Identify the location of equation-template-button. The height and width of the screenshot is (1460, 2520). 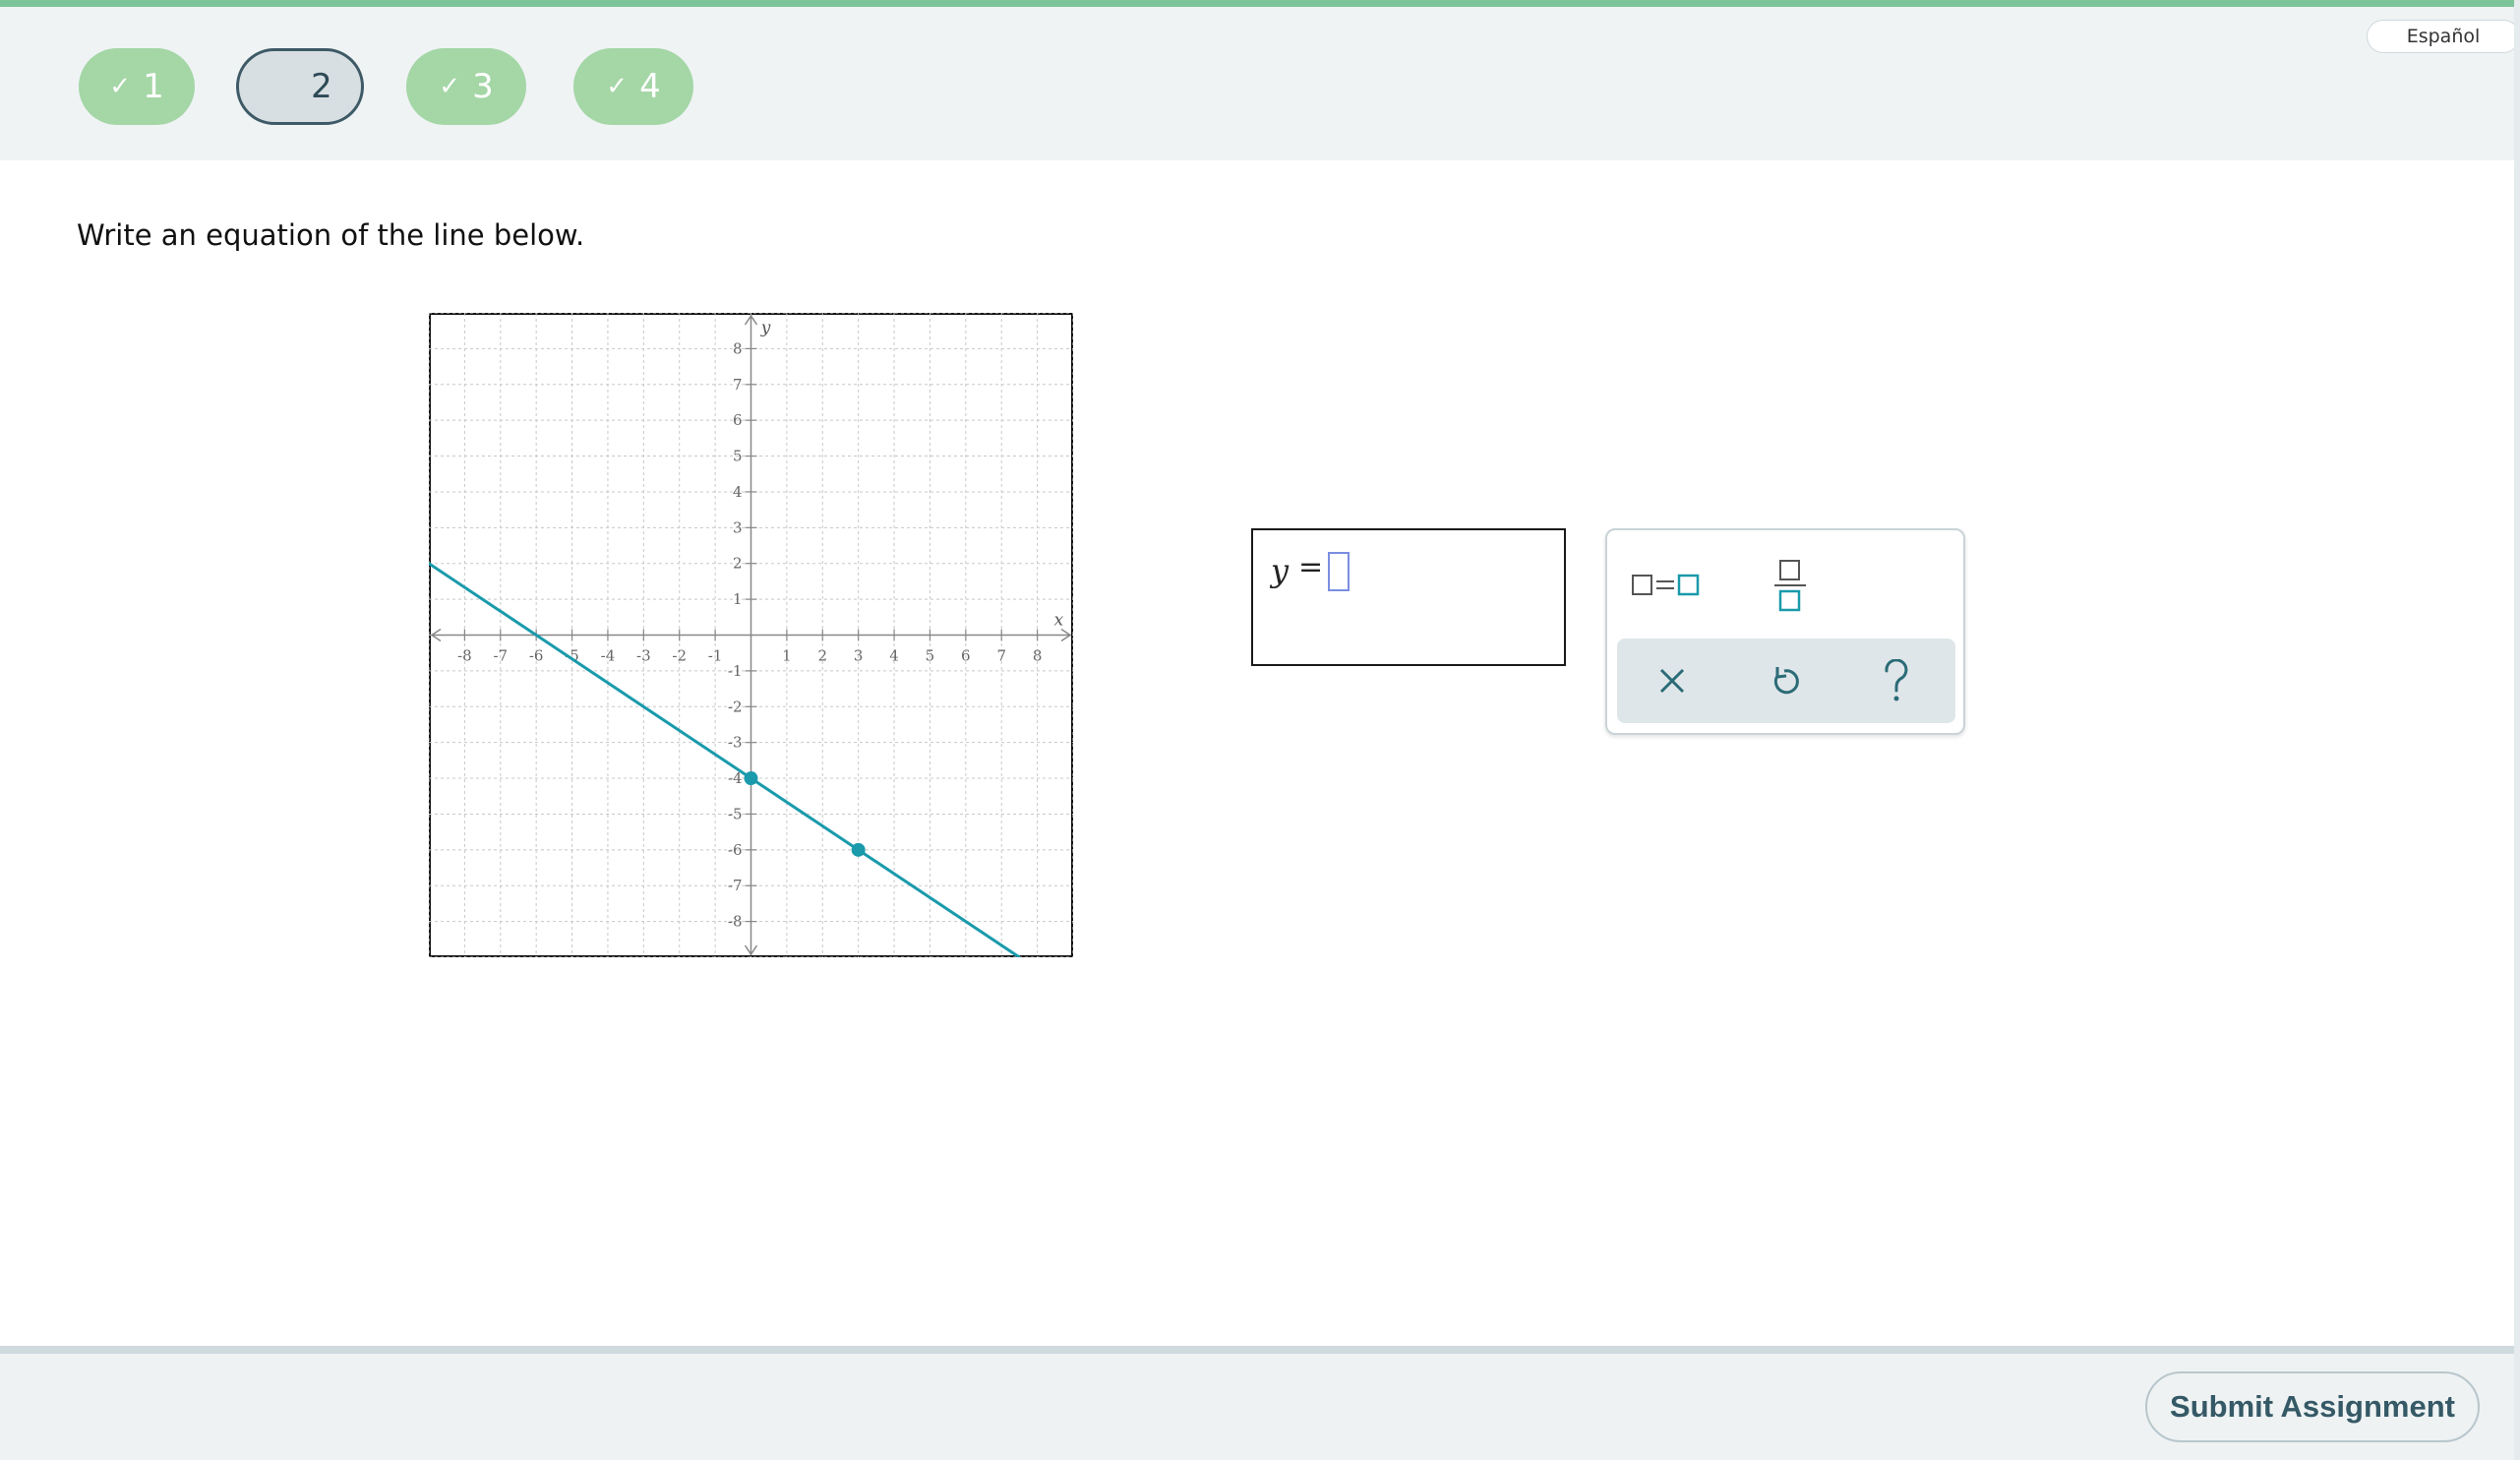
(1666, 584).